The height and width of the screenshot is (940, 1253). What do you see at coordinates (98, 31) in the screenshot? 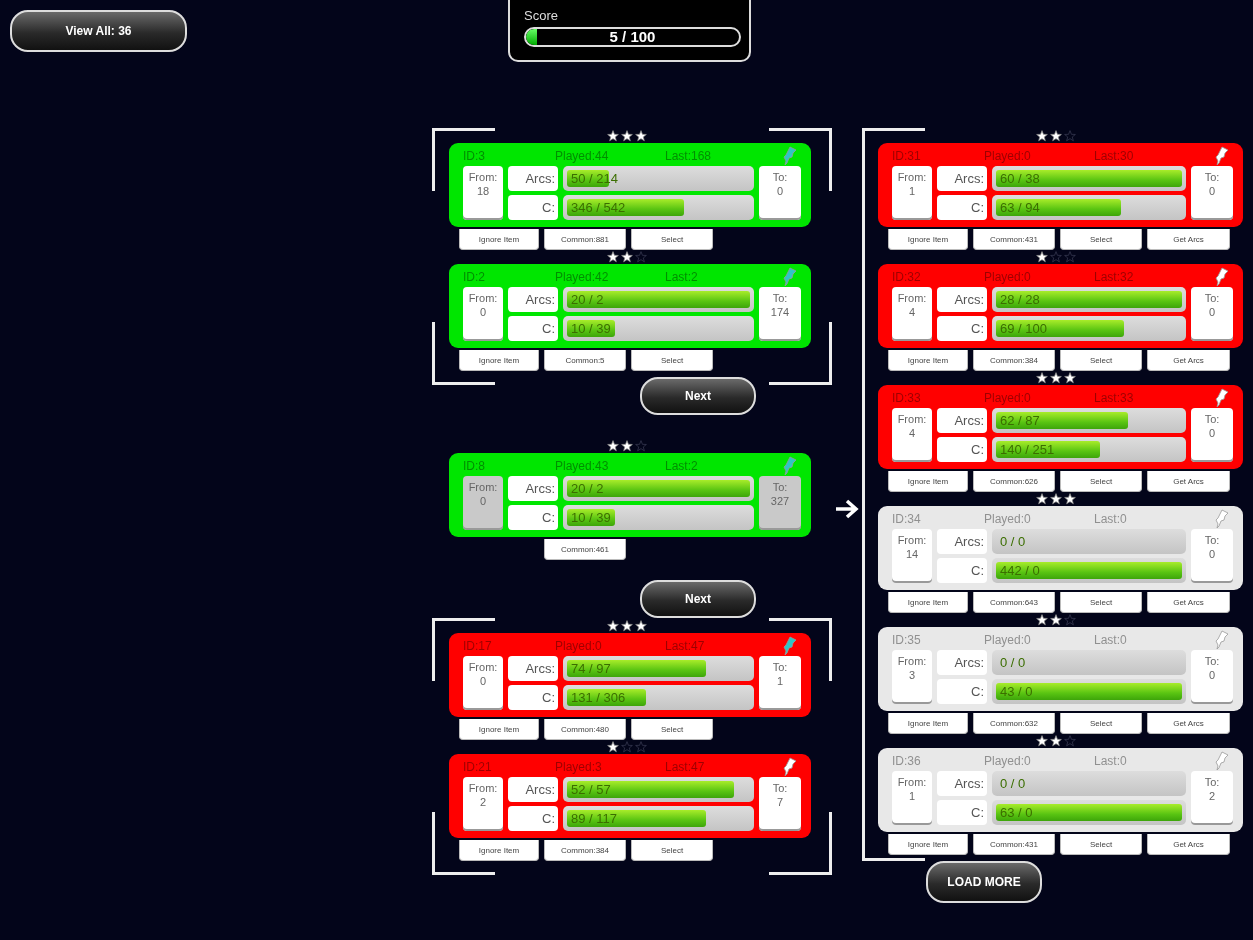
I see `view-all-button: View All: 36` at bounding box center [98, 31].